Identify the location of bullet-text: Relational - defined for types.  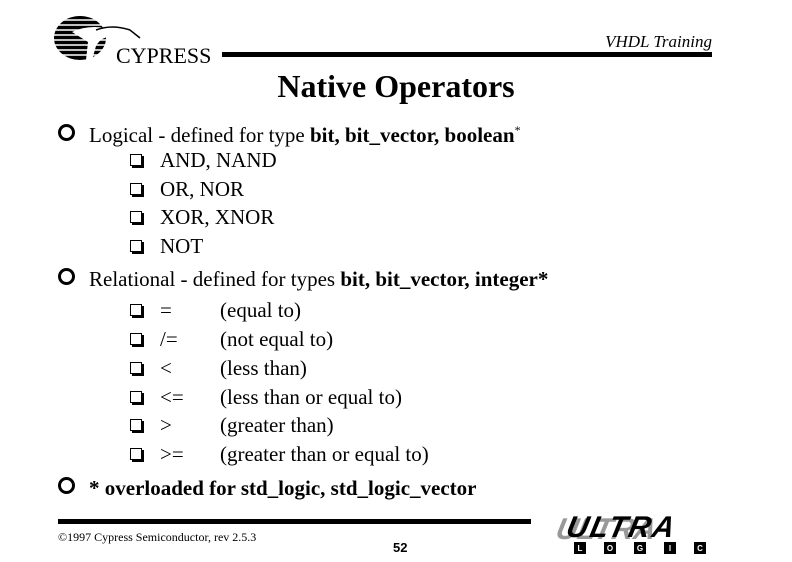
(215, 279).